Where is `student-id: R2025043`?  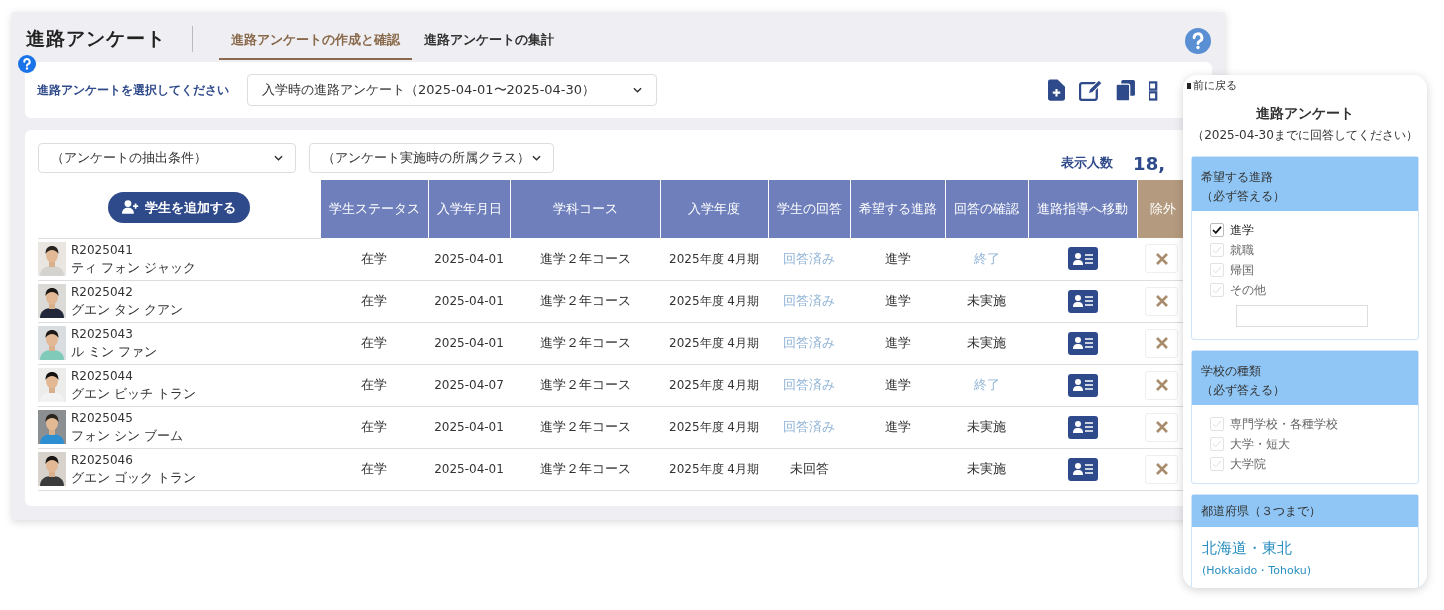
student-id: R2025043 is located at coordinates (102, 334).